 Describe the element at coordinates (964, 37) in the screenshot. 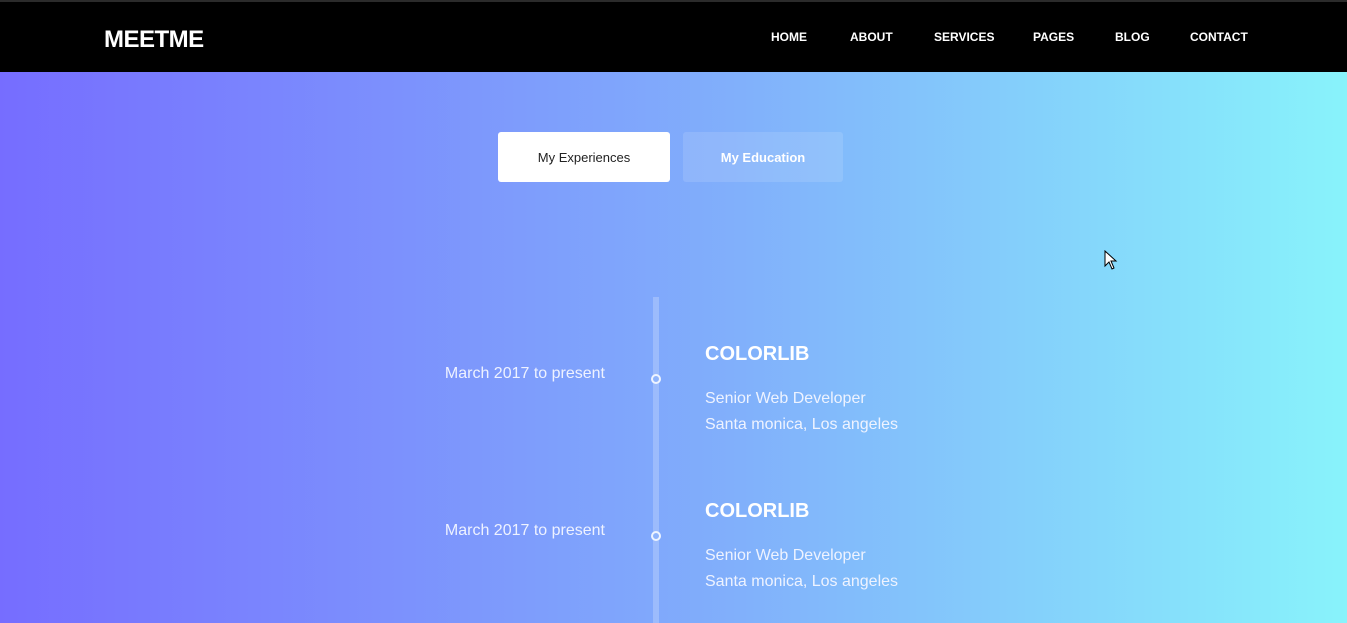

I see `nav-services: SERVICES` at that location.